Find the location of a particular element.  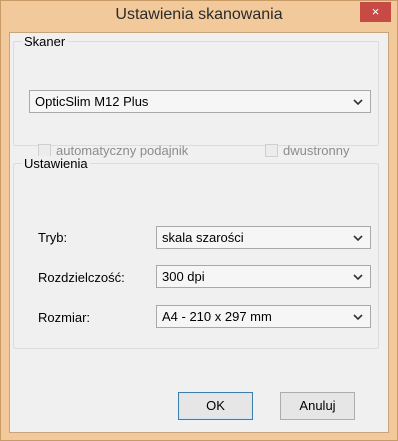

duplex-checkbox: dwustronny is located at coordinates (307, 150).